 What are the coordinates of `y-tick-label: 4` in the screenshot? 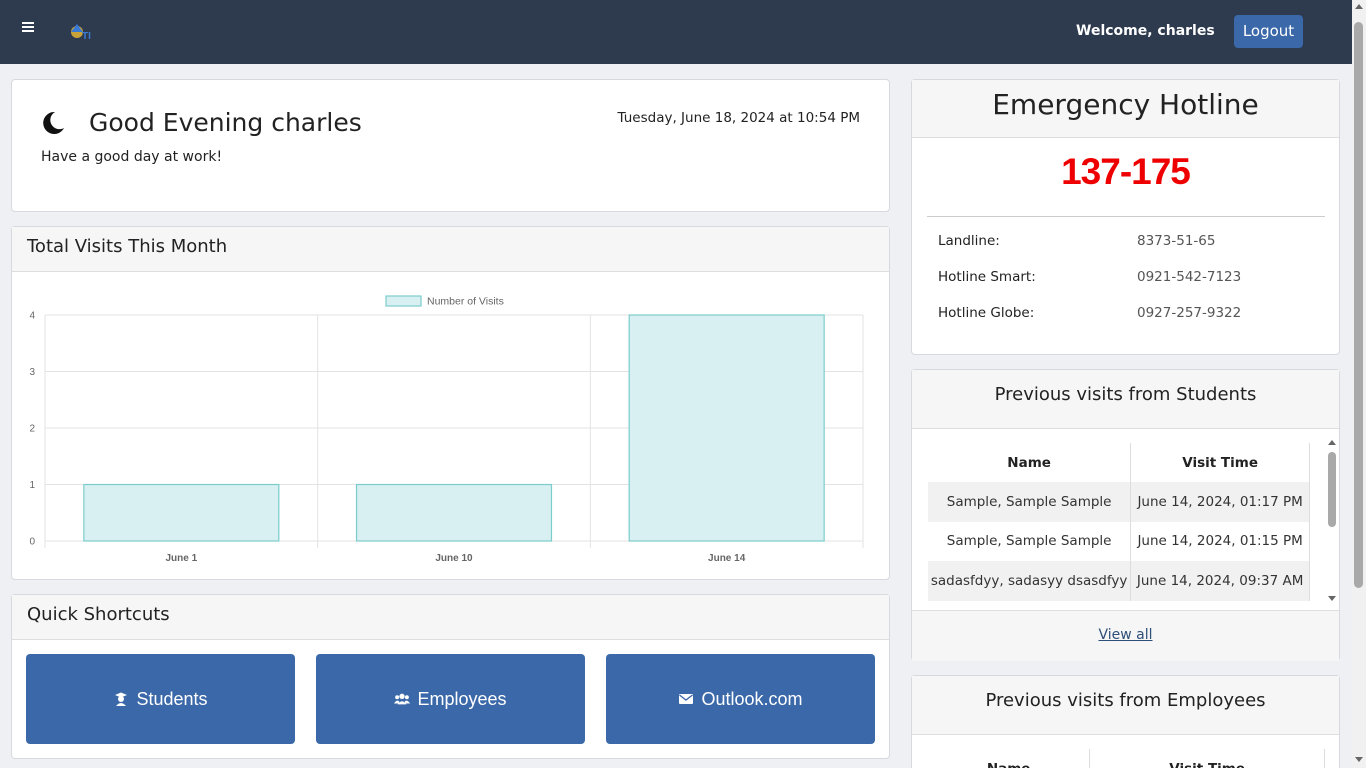 It's located at (32, 316).